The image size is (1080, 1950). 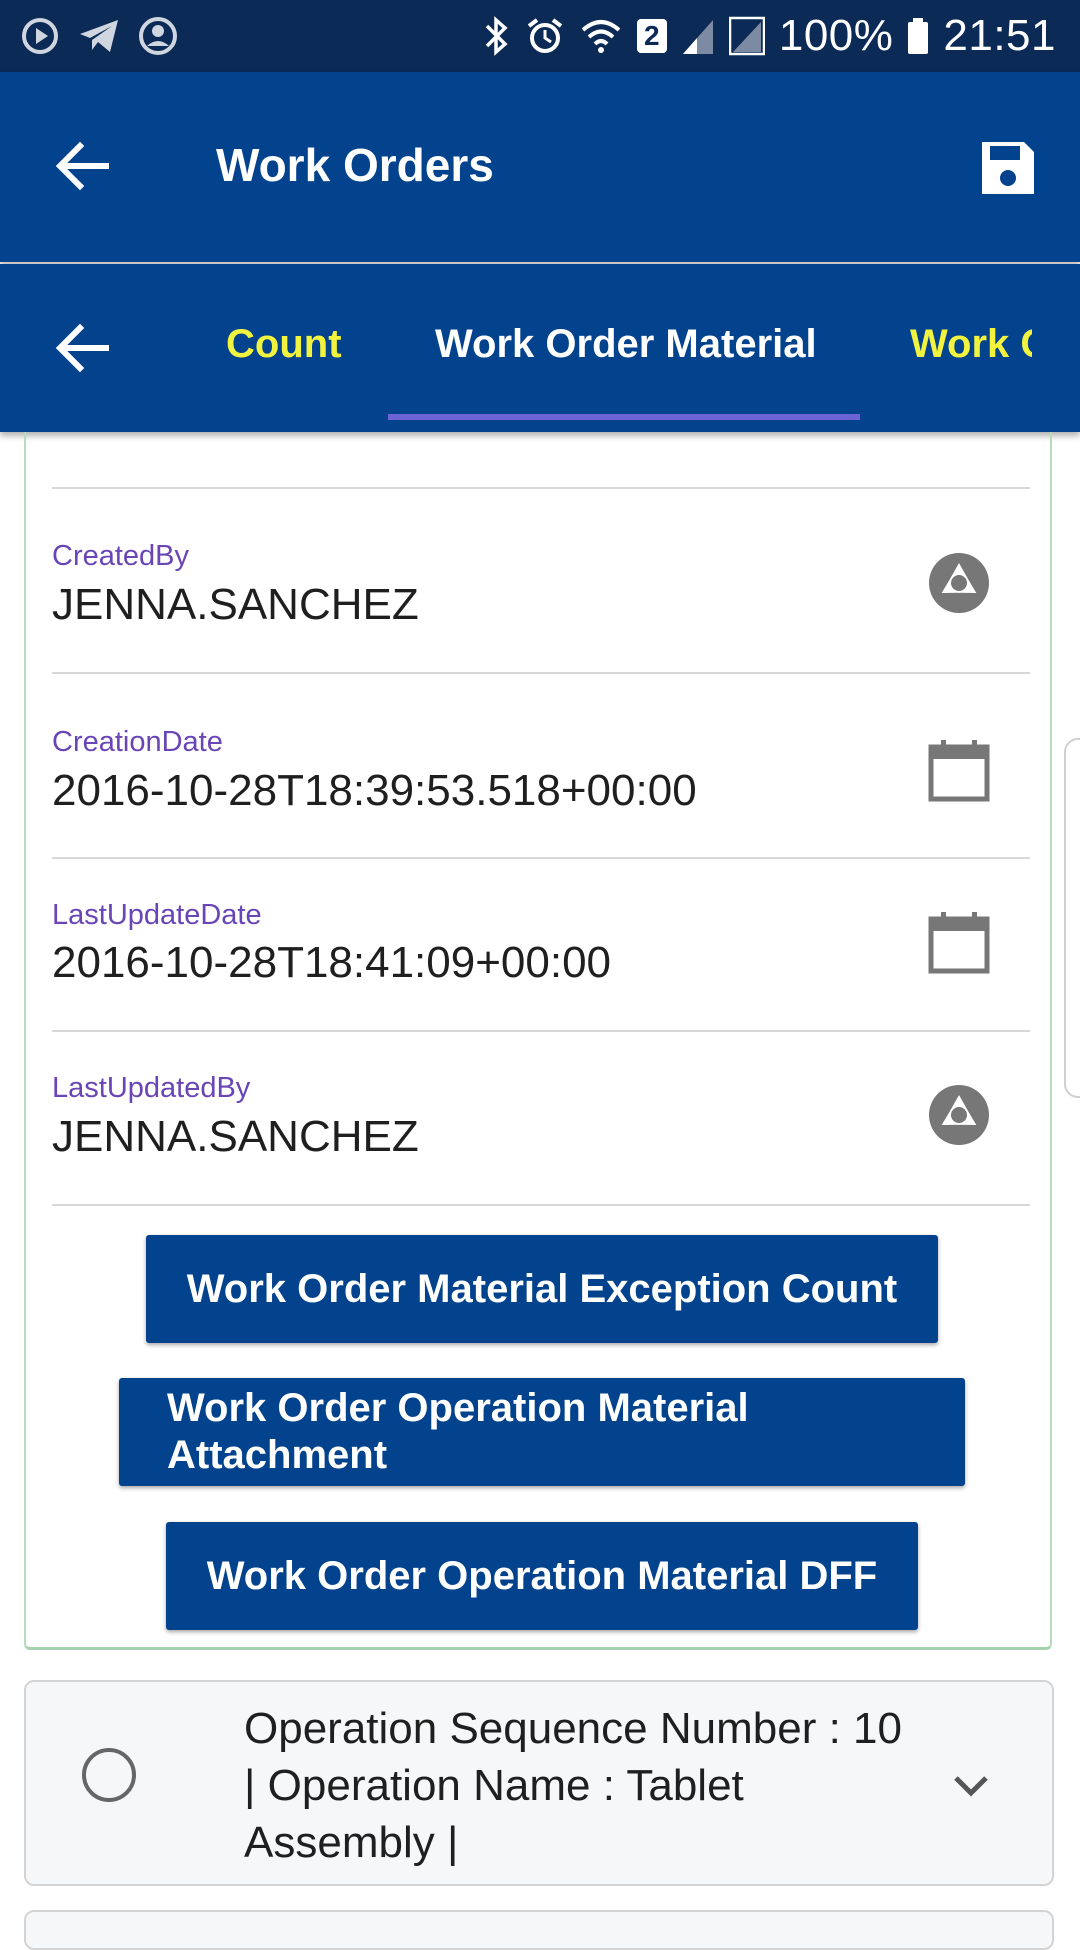 What do you see at coordinates (651, 36) in the screenshot?
I see `sim-badge: 2` at bounding box center [651, 36].